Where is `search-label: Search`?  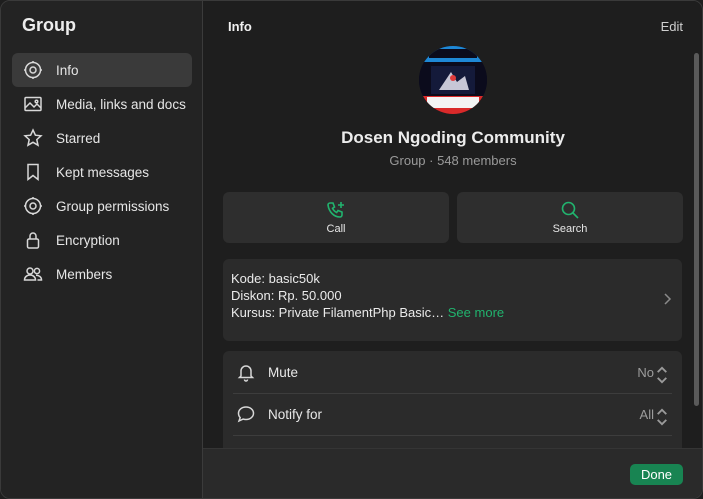 search-label: Search is located at coordinates (570, 229).